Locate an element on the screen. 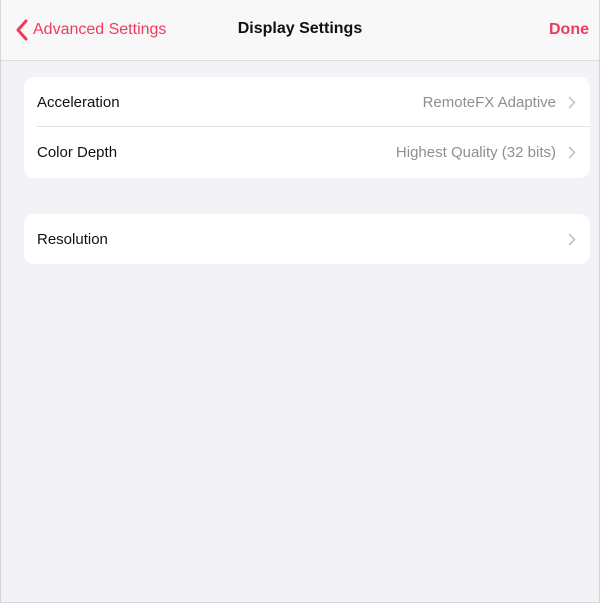 The image size is (600, 604). done-button: Done is located at coordinates (569, 30).